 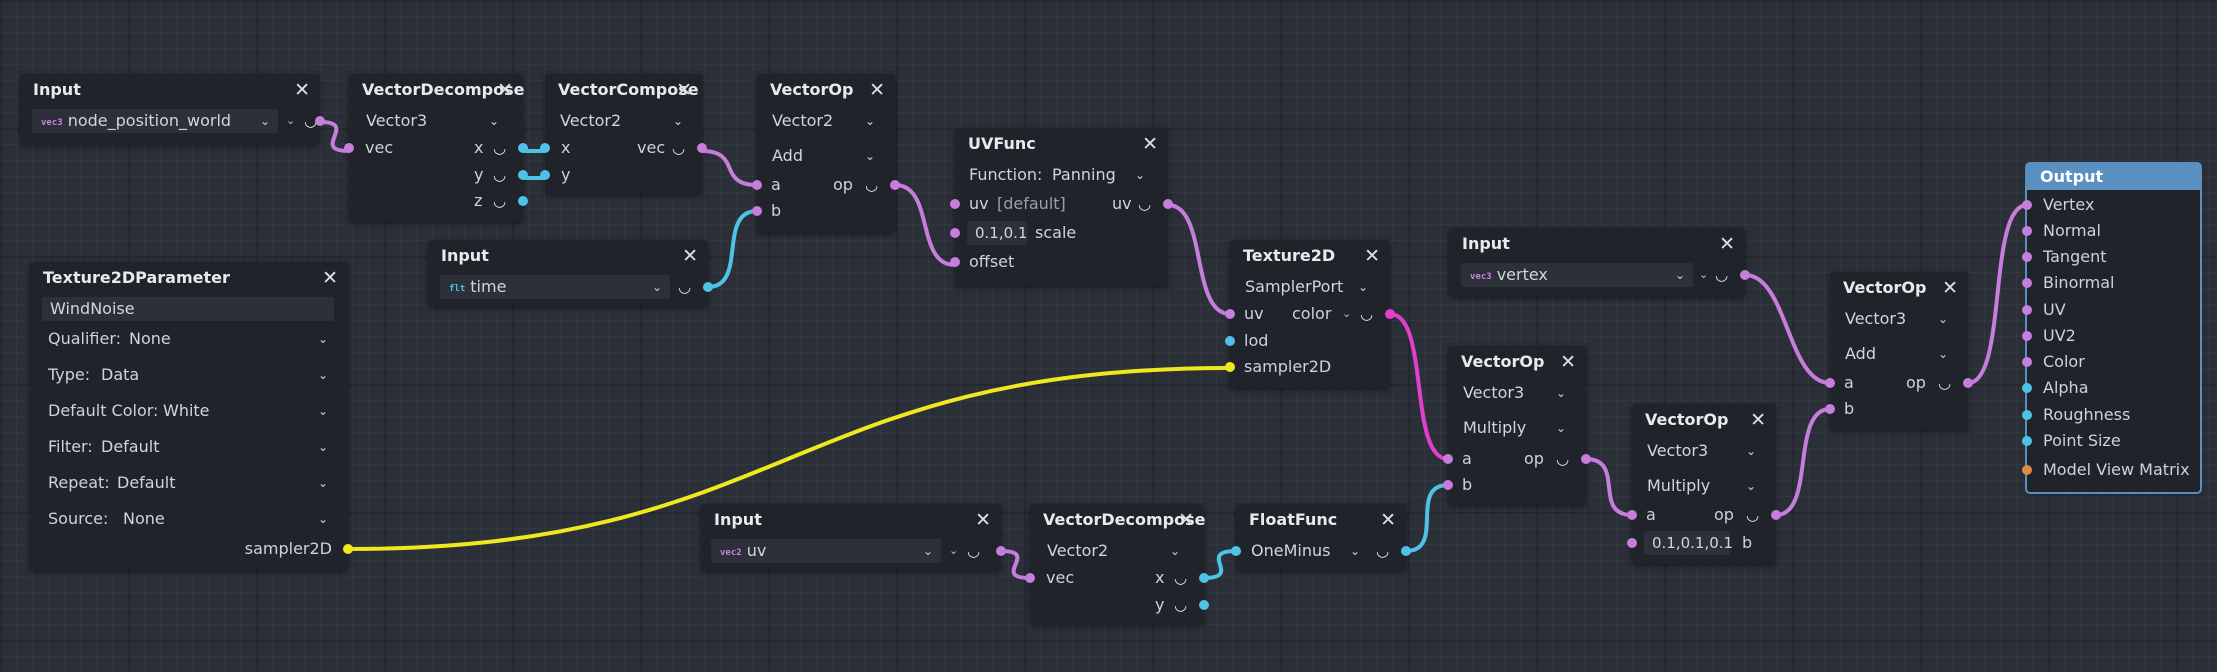 I want to click on input-port-lod, so click(x=1230, y=341).